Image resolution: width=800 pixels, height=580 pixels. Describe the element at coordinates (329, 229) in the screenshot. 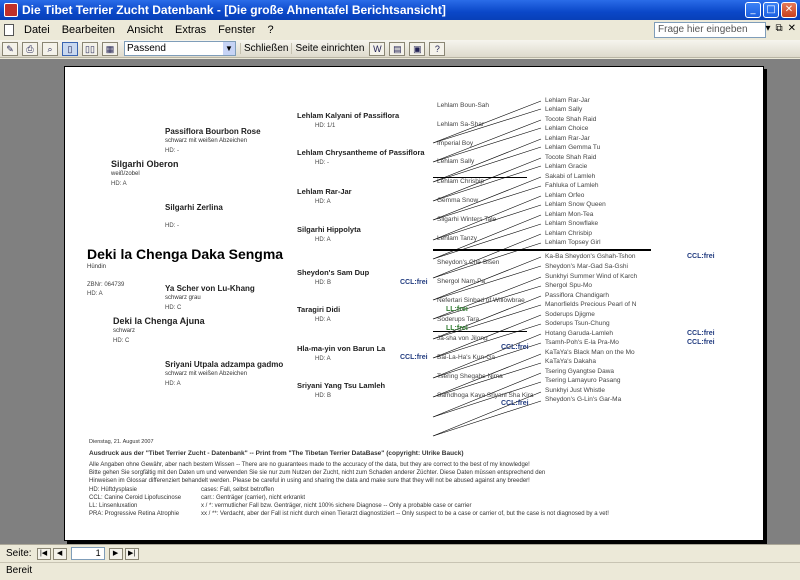

I see `gen3-name: Silgarhi Hippolyta` at that location.